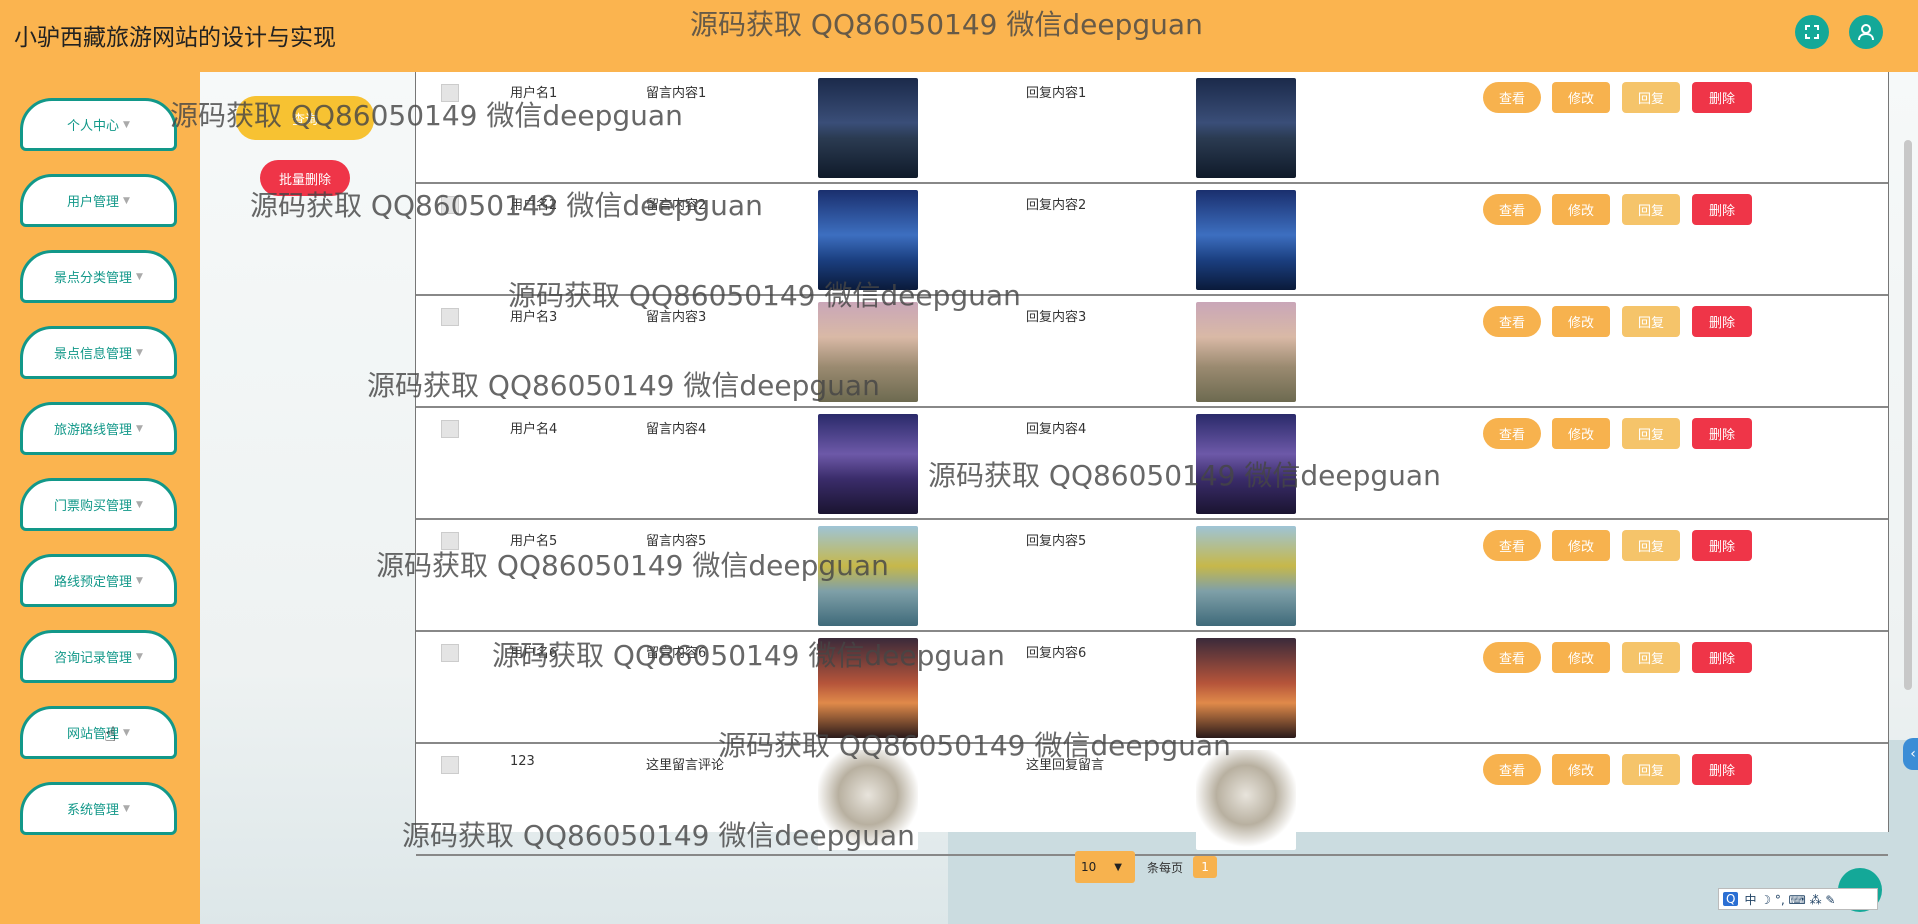  Describe the element at coordinates (534, 93) in the screenshot. I see `username-cell: 用户名1` at that location.